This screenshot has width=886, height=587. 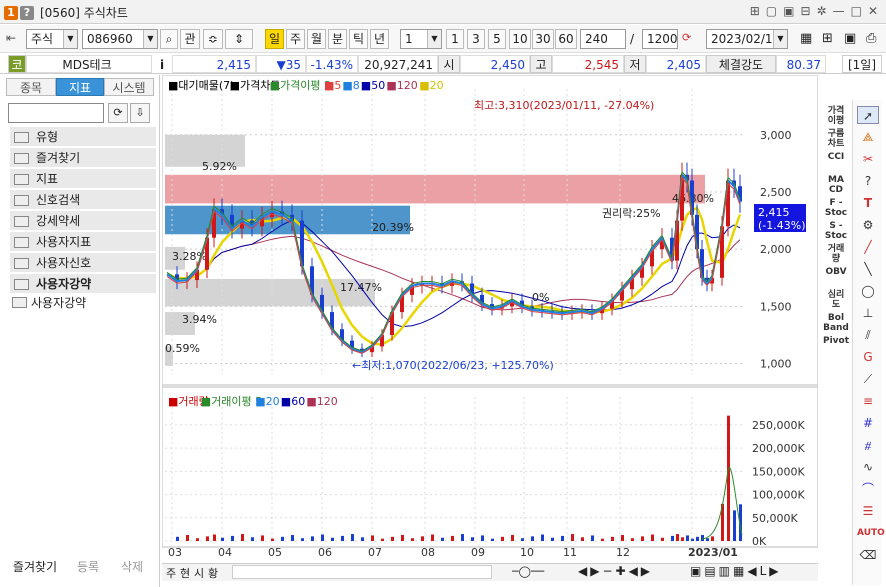 What do you see at coordinates (868, 225) in the screenshot?
I see `settings-icon: ⚙` at bounding box center [868, 225].